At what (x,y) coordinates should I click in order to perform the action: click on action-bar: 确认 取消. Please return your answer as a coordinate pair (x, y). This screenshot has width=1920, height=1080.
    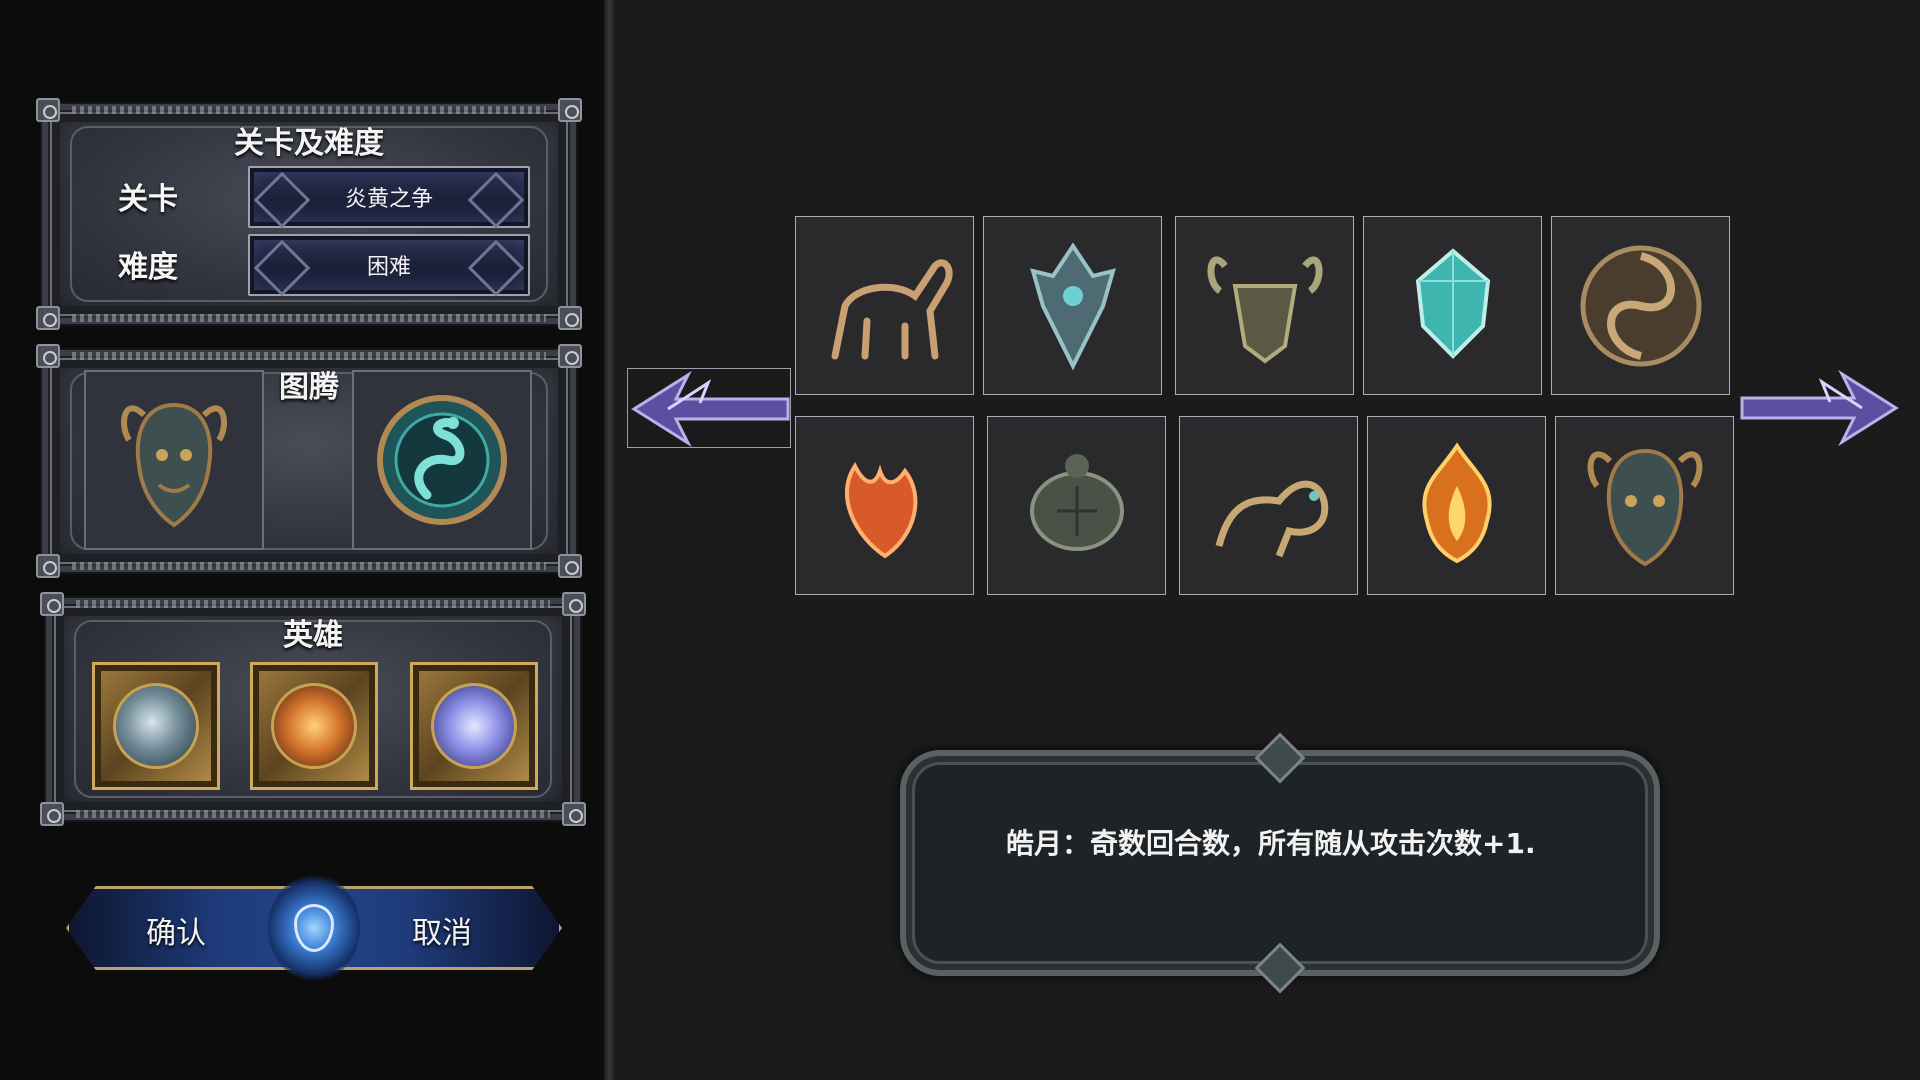
    Looking at the image, I should click on (314, 928).